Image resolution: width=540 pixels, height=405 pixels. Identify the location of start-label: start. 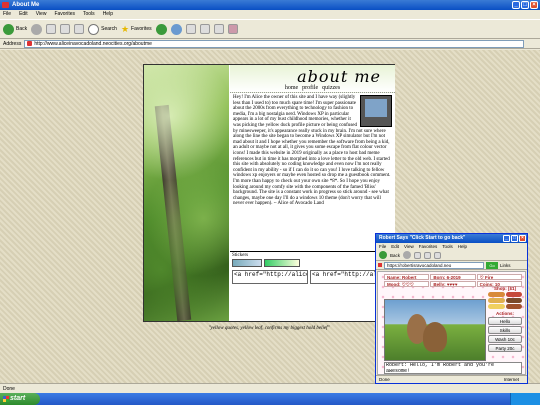
(18, 398).